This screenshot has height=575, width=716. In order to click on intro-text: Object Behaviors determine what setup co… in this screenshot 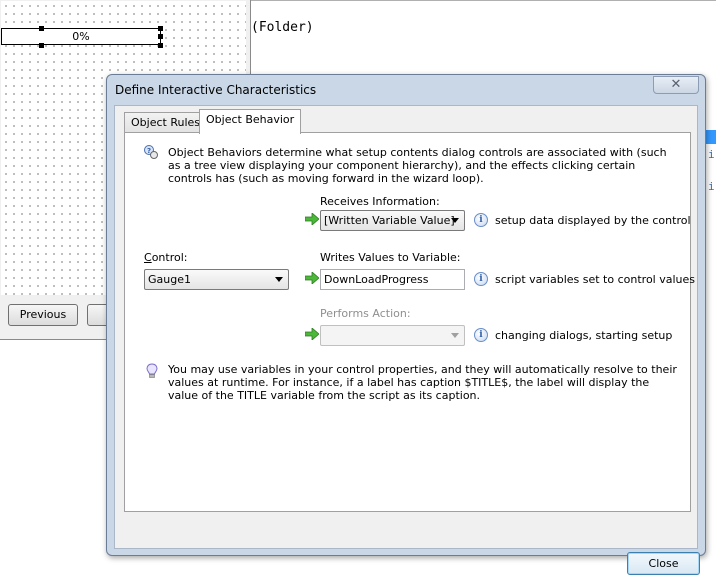, I will do `click(417, 165)`.